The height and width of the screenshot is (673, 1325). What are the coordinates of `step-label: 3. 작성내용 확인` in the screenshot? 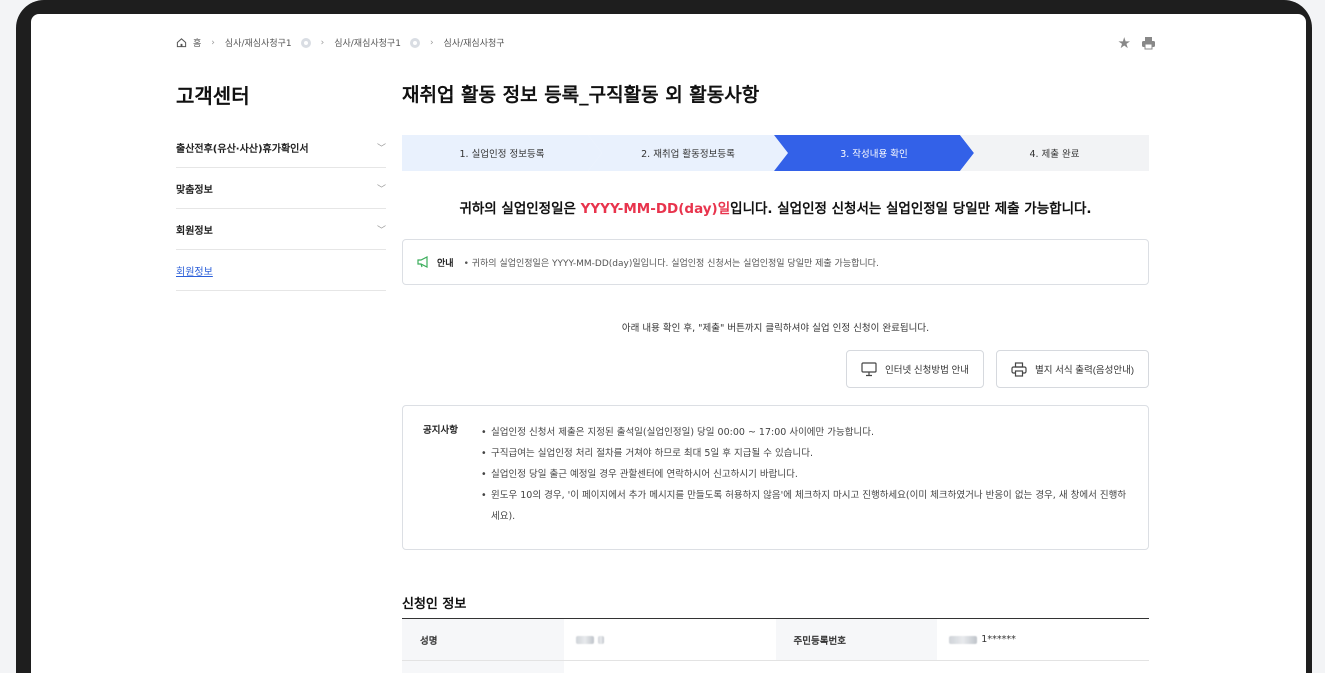 It's located at (874, 154).